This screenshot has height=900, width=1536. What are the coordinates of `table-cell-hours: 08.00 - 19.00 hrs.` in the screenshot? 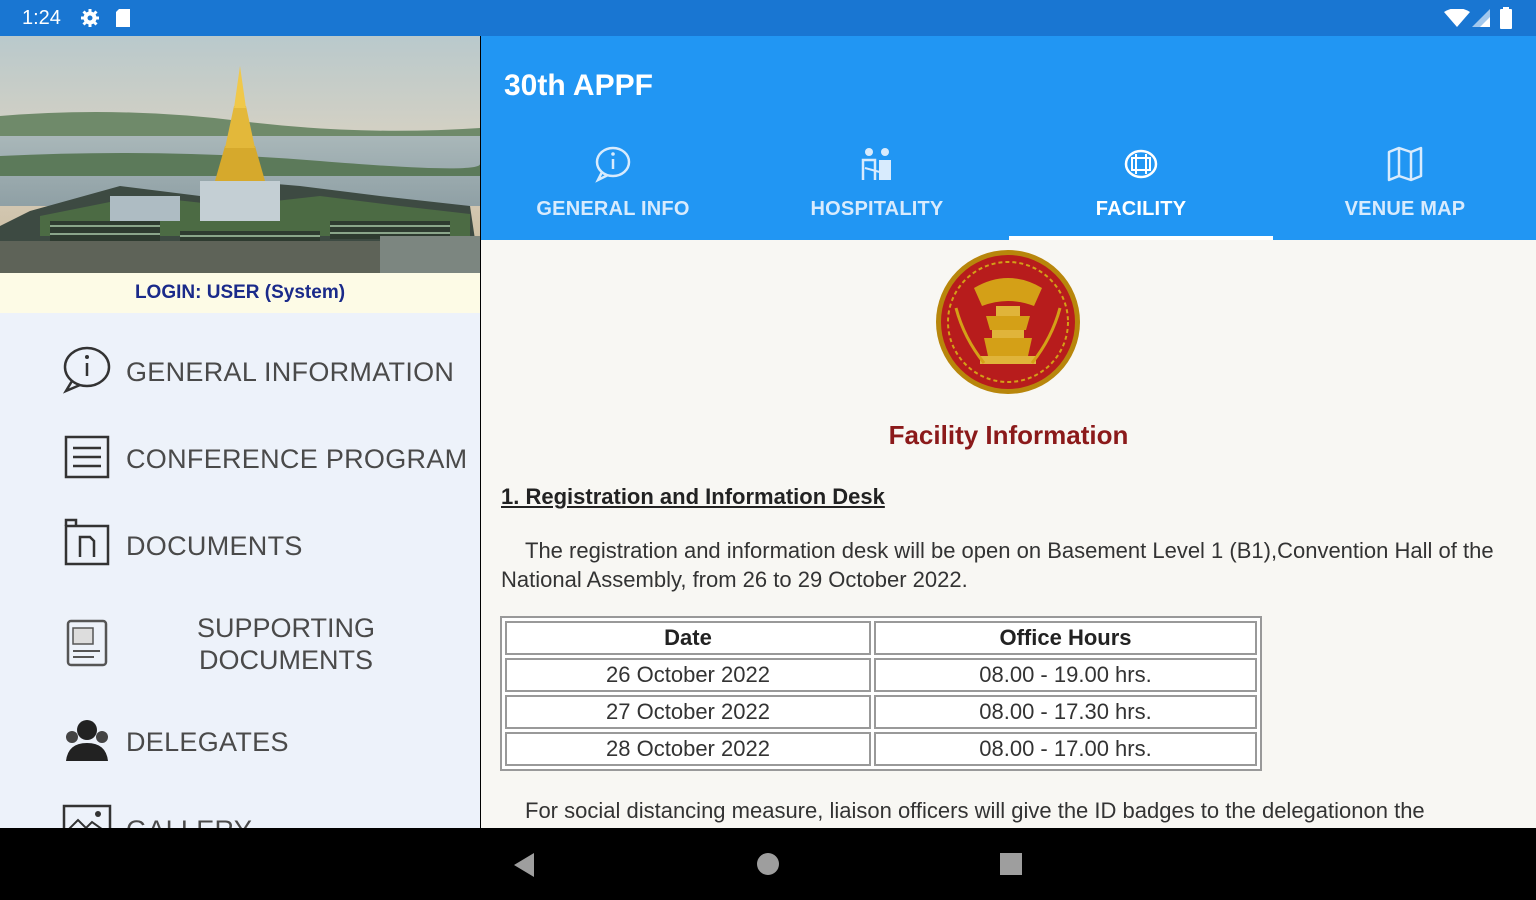 It's located at (1065, 675).